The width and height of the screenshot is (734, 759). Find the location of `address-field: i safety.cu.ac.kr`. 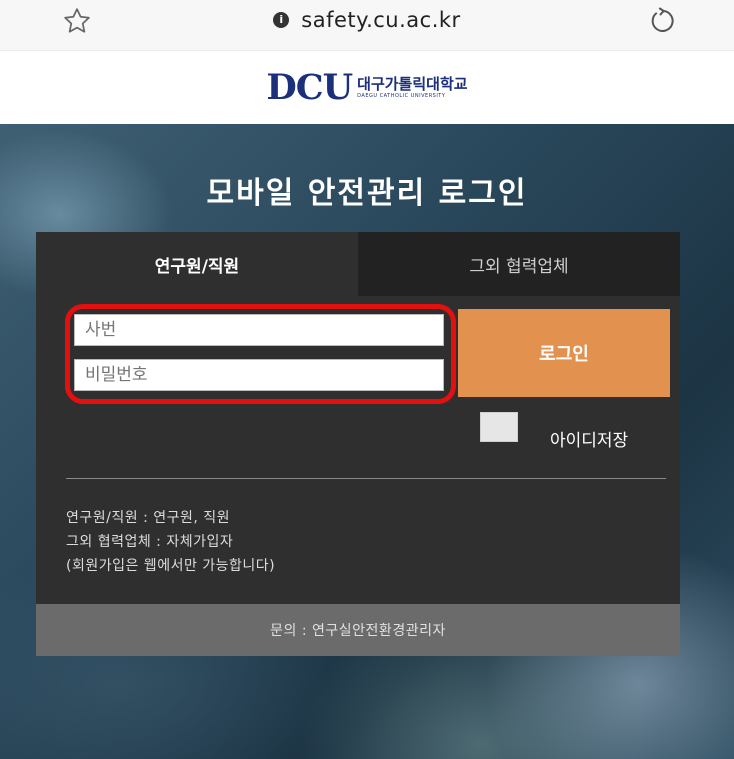

address-field: i safety.cu.ac.kr is located at coordinates (367, 20).